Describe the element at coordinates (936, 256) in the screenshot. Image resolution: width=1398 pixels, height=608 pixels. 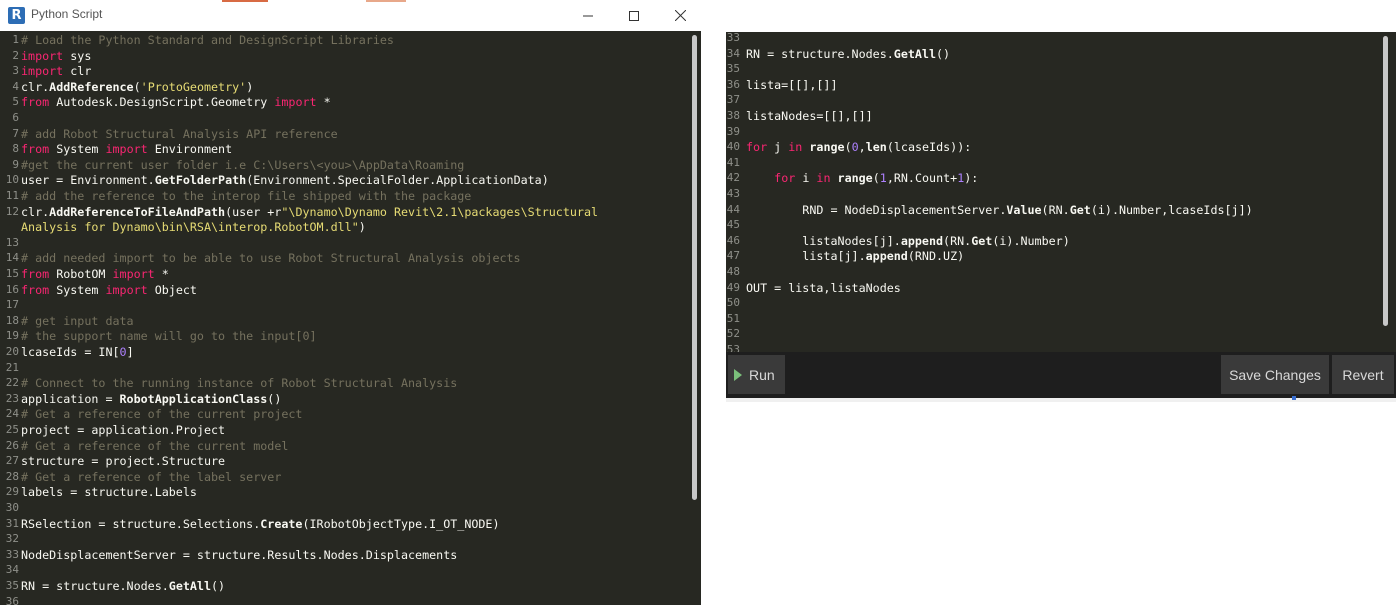
I see `code-token: (RND.UZ)` at that location.